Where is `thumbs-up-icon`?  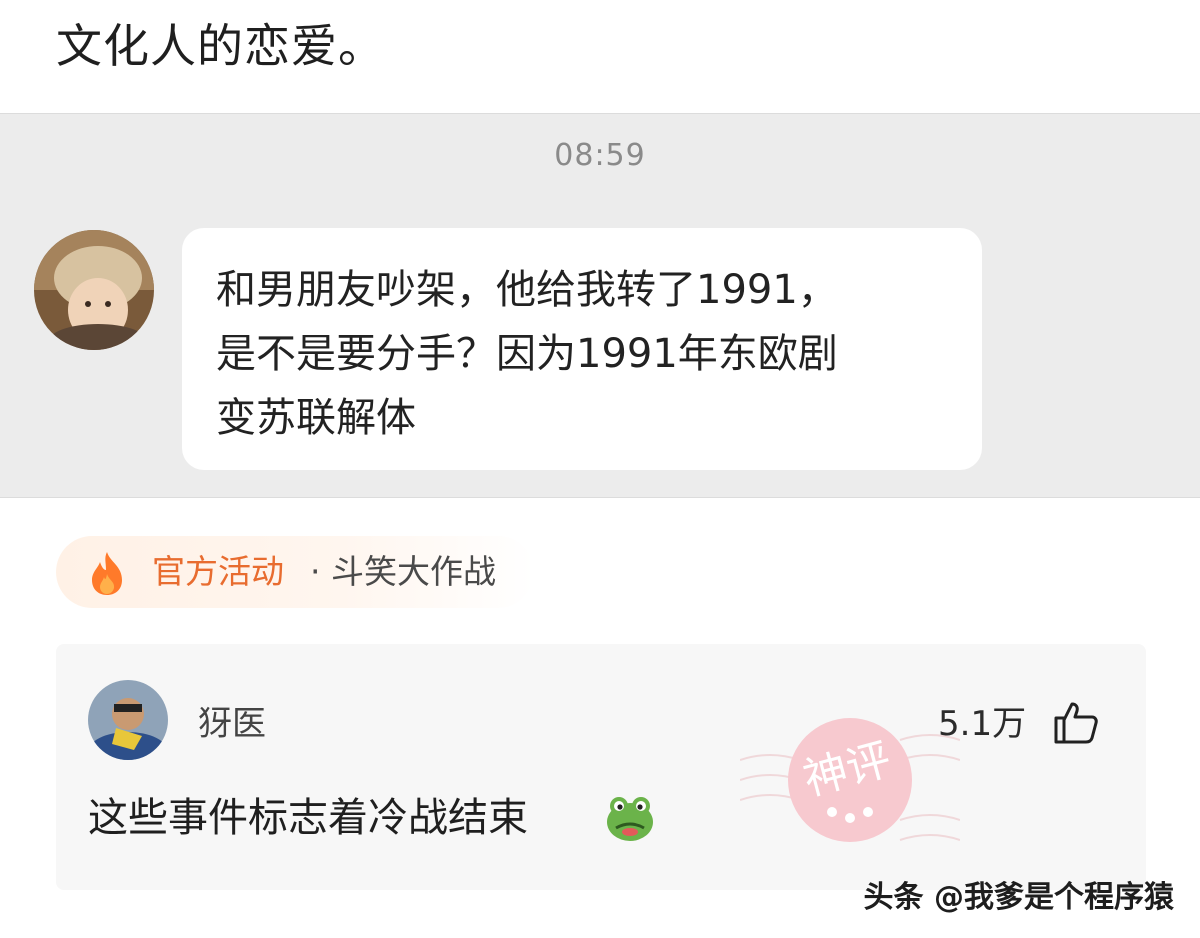
thumbs-up-icon is located at coordinates (1076, 722).